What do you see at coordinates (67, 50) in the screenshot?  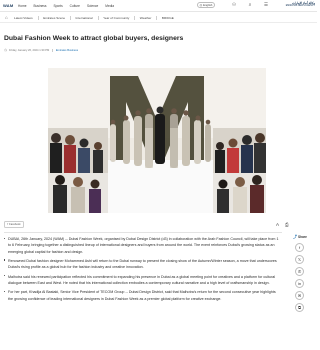 I see `article-category: Emirates Business` at bounding box center [67, 50].